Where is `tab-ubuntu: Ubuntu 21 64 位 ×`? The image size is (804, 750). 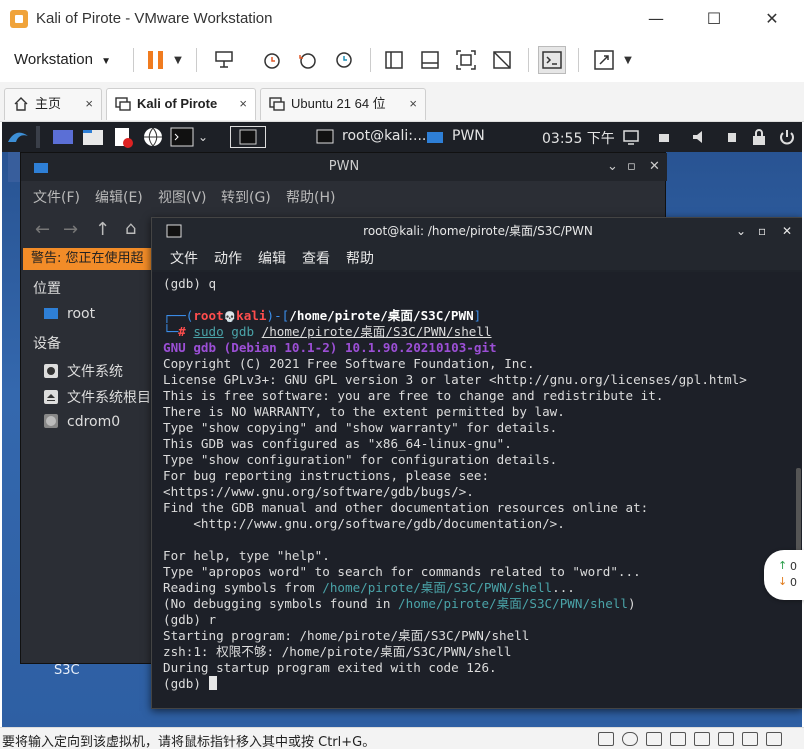 tab-ubuntu: Ubuntu 21 64 位 × is located at coordinates (343, 104).